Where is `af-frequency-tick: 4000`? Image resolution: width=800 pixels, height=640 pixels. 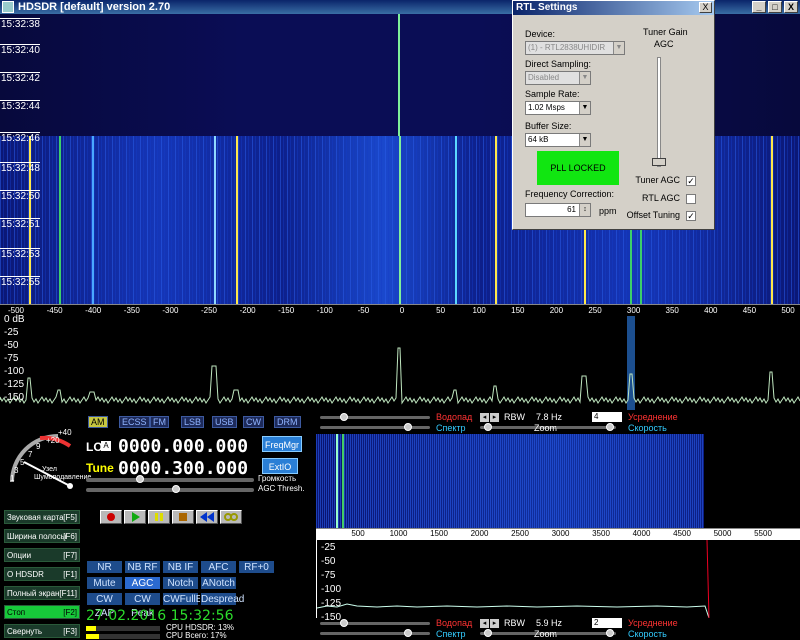
af-frequency-tick: 4000 is located at coordinates (641, 533).